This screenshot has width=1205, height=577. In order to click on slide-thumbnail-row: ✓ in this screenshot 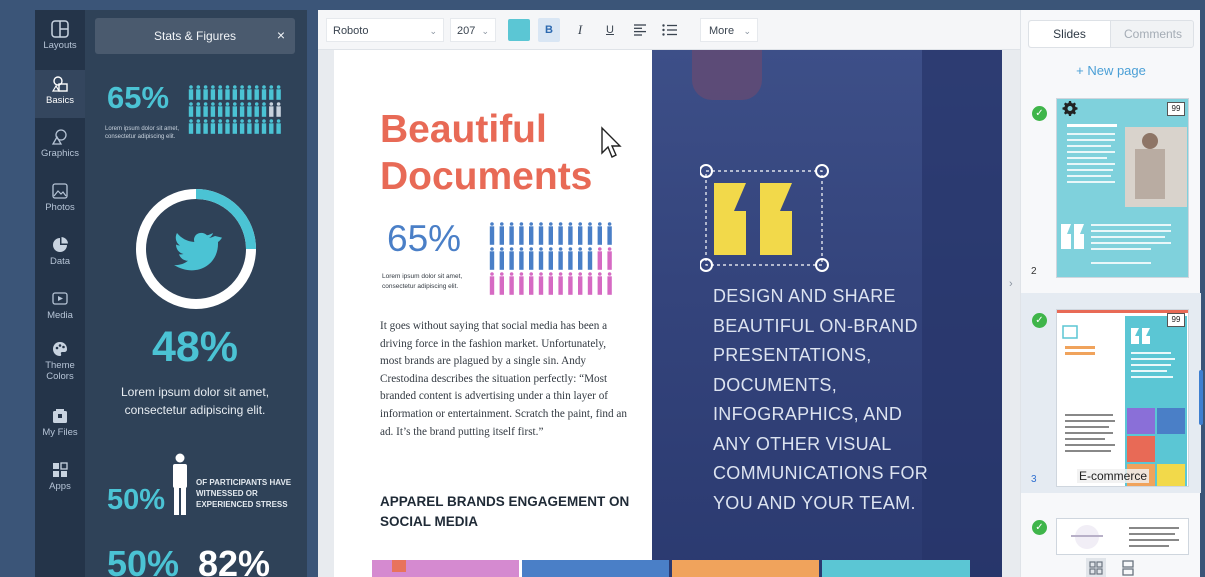, I will do `click(1111, 532)`.